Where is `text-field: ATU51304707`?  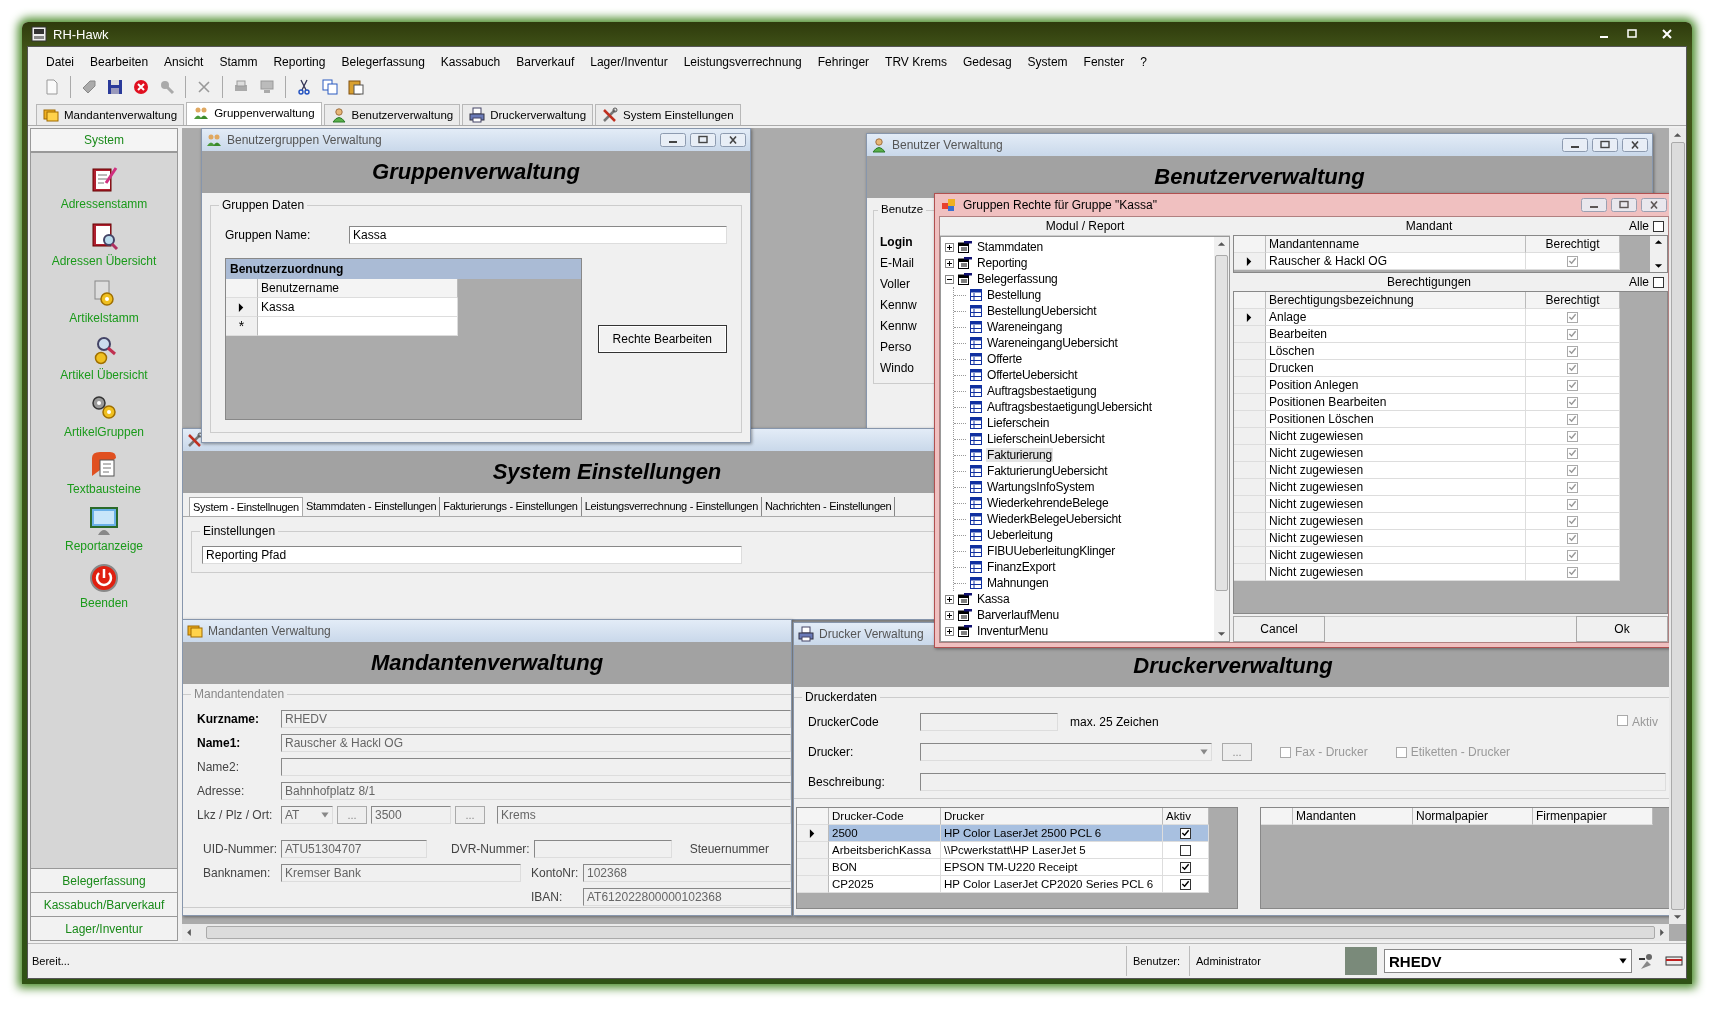 text-field: ATU51304707 is located at coordinates (354, 849).